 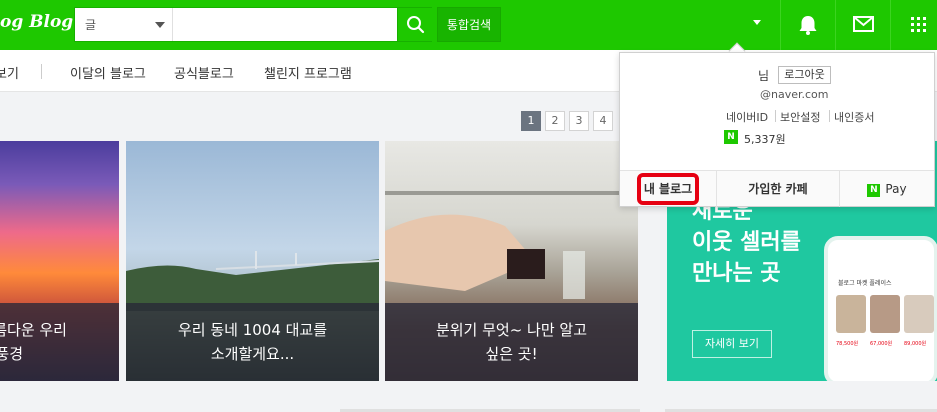 I want to click on cafe-photo, so click(x=511, y=245).